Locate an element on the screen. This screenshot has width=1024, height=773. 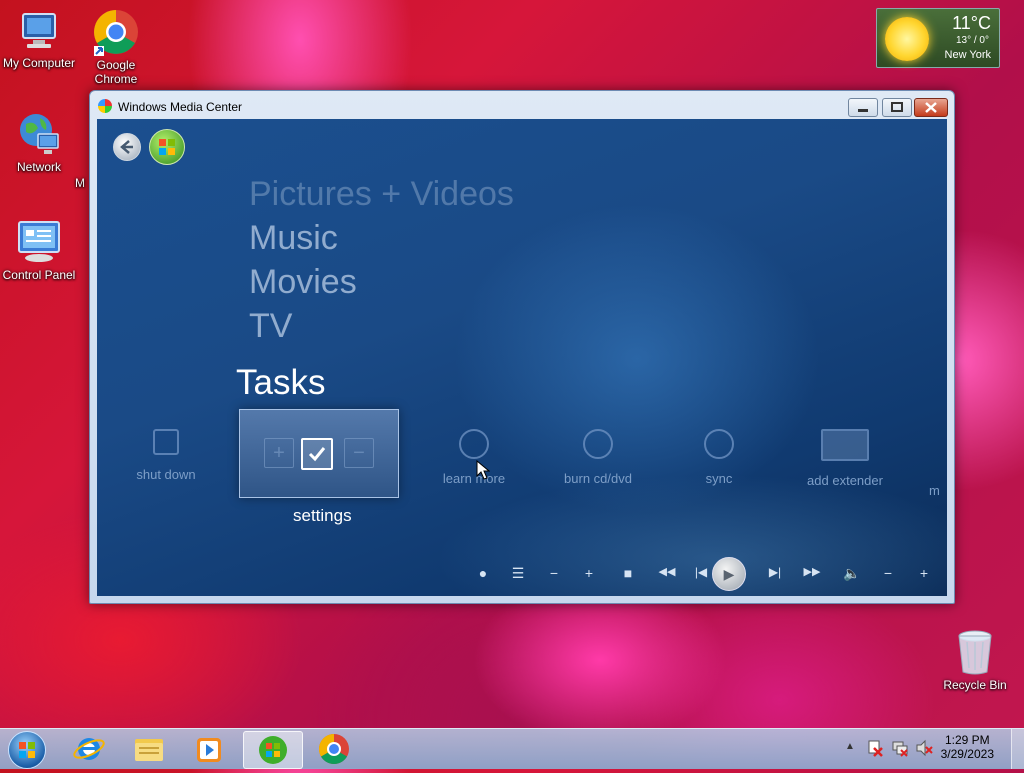
play-icon: ▶ is located at coordinates (729, 574).